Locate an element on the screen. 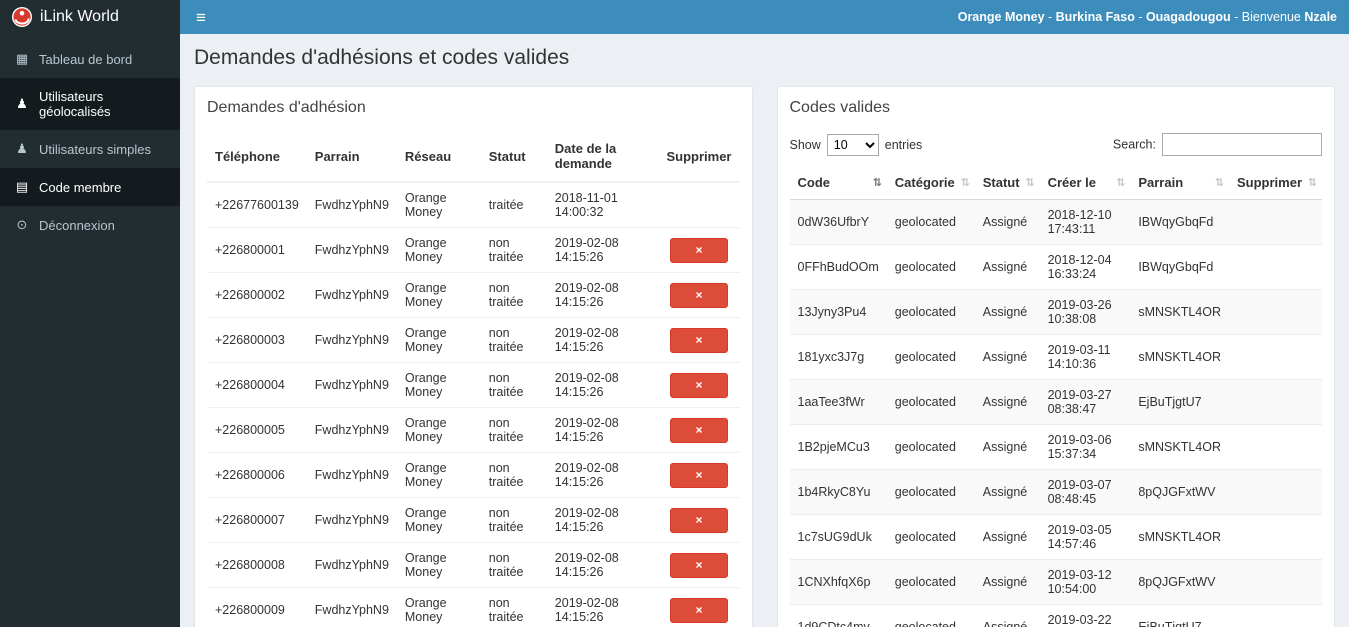 This screenshot has height=627, width=1349. cell-code: 1aaTee3fWr is located at coordinates (838, 402).